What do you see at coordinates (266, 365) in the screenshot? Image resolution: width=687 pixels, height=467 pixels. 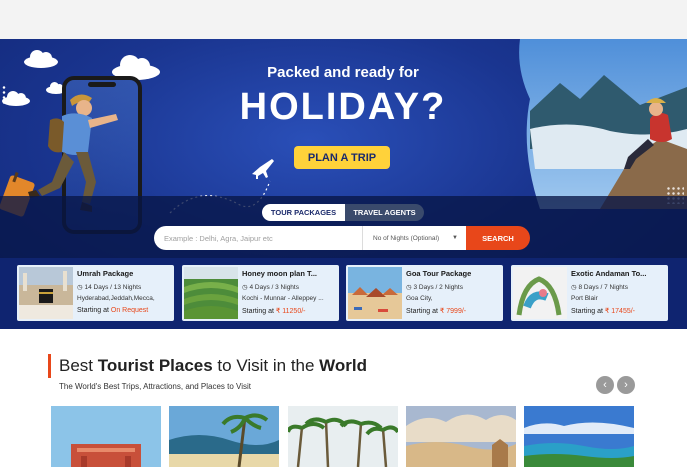 I see `section-title-part: to Visit in the` at bounding box center [266, 365].